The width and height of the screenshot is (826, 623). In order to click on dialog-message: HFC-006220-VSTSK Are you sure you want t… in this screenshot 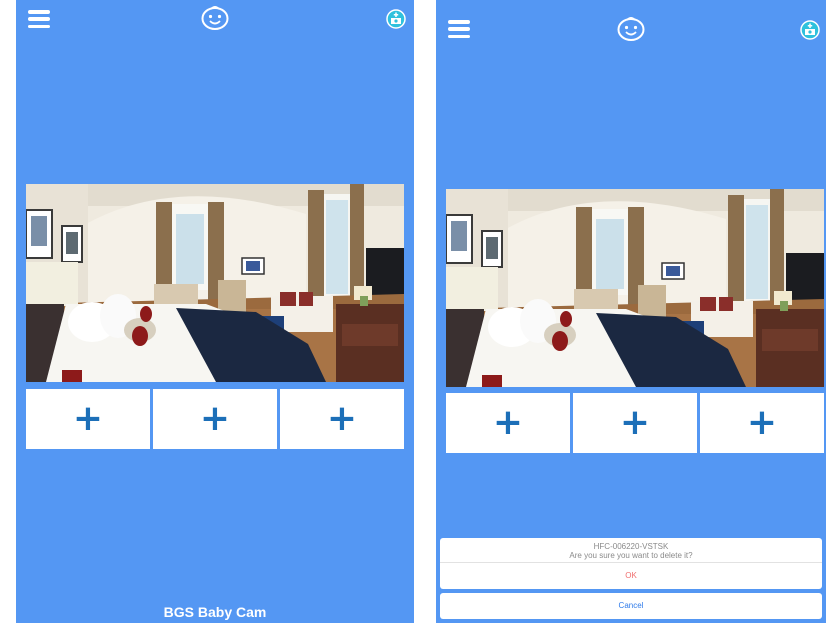, I will do `click(631, 550)`.